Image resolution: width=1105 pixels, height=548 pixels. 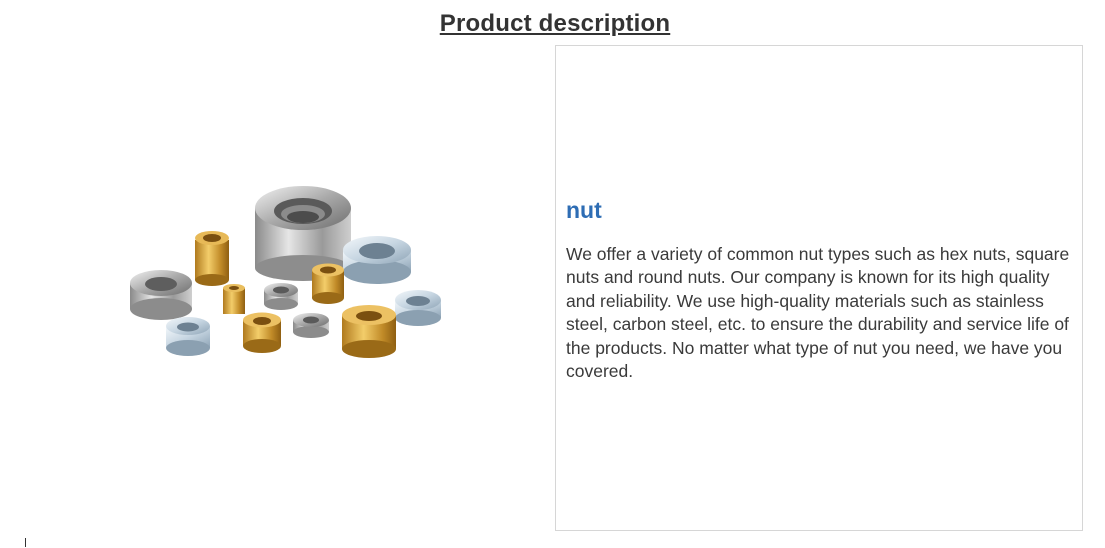 I want to click on text-cursor-marker, so click(x=25, y=542).